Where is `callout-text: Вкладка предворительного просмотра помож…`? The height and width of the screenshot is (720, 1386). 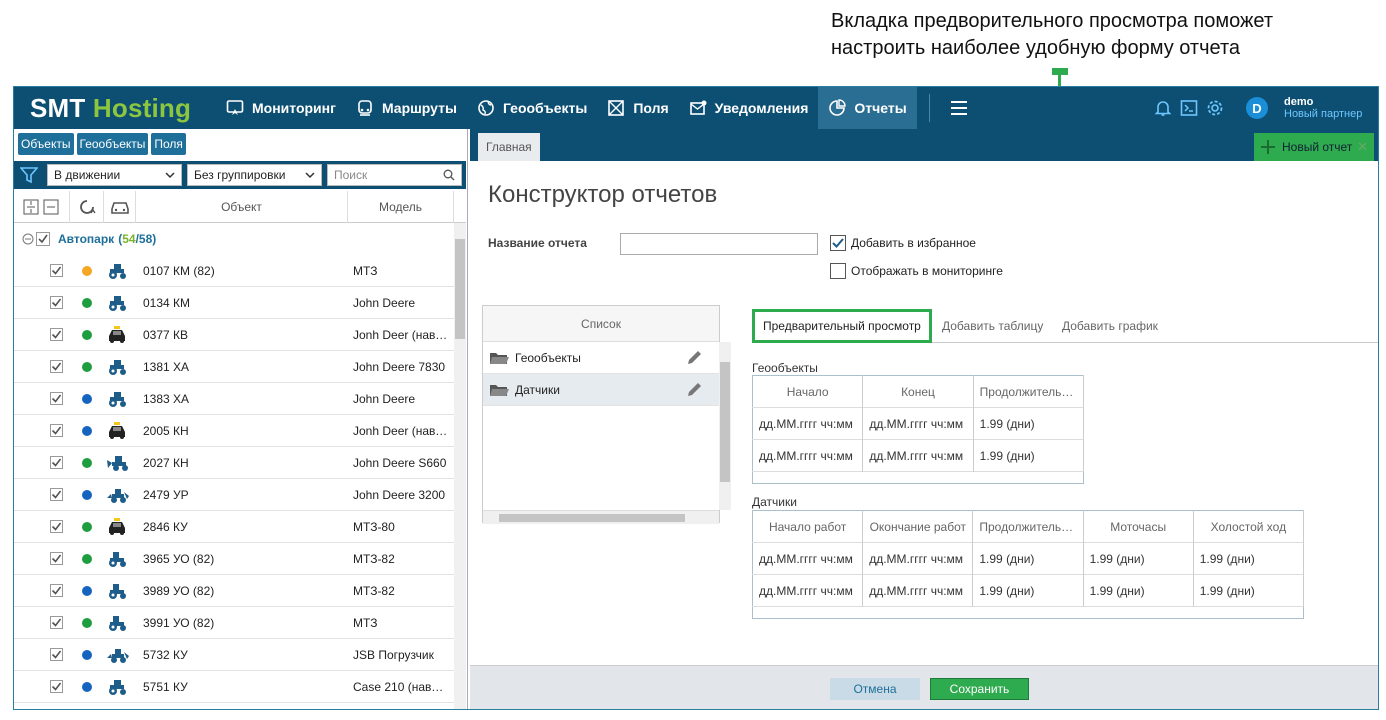 callout-text: Вкладка предворительного просмотра помож… is located at coordinates (1101, 35).